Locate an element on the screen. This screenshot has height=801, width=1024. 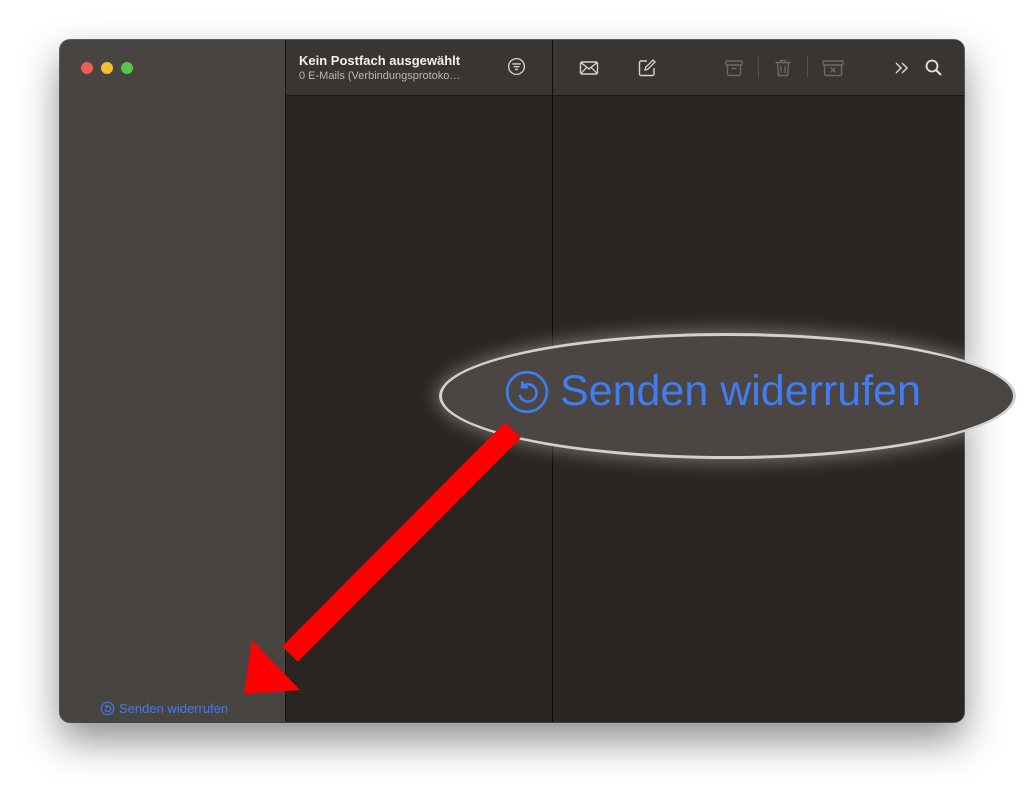
junk-button is located at coordinates (833, 68).